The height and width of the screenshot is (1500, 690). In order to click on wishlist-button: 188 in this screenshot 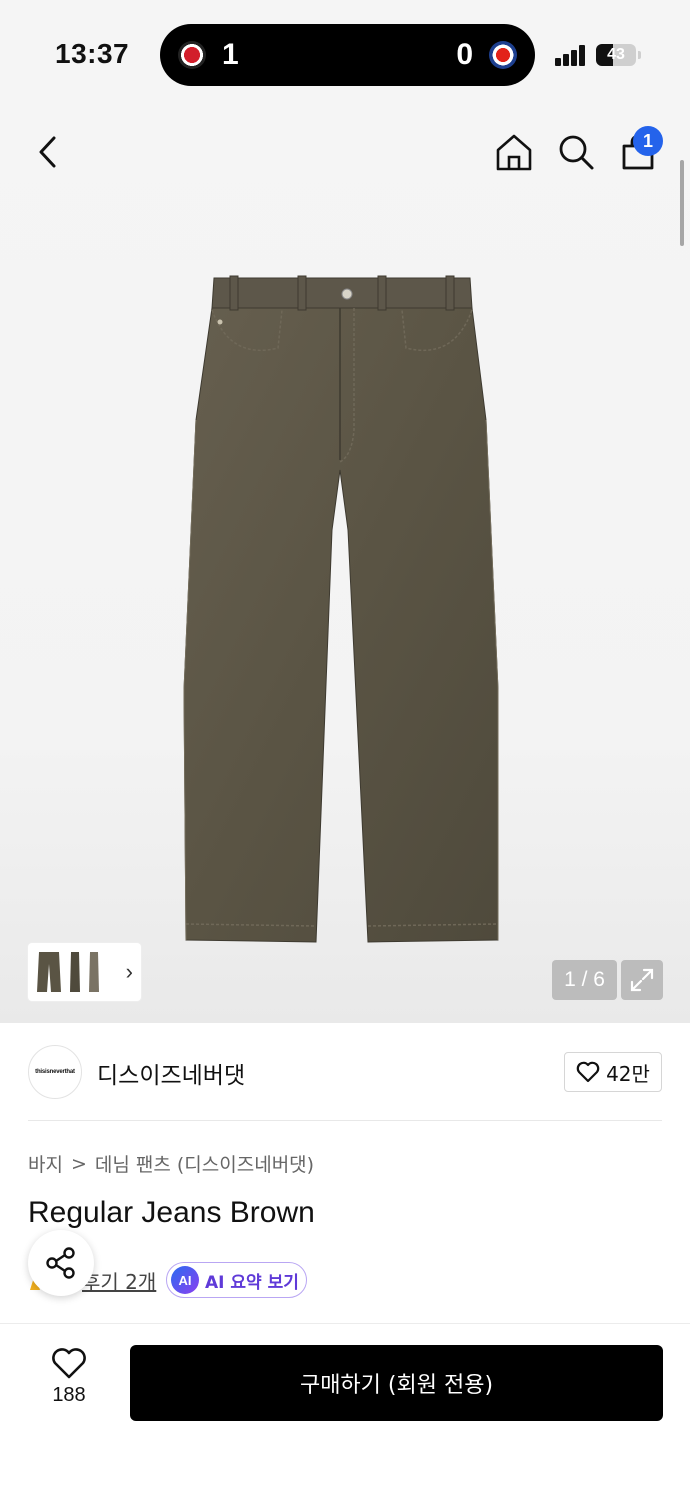, I will do `click(69, 1383)`.